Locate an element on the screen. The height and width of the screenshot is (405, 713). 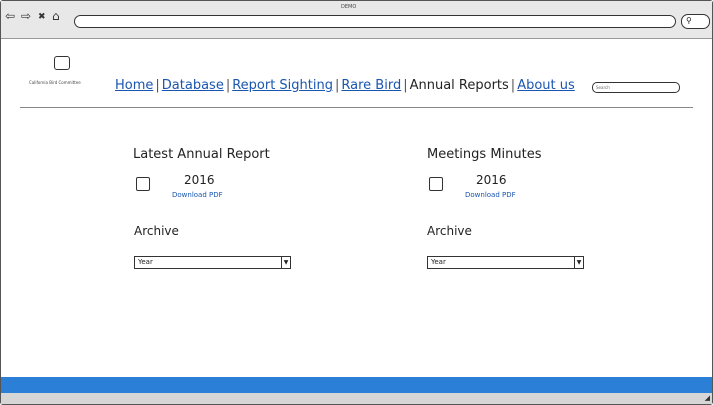
home-icon: ⌂ is located at coordinates (56, 16).